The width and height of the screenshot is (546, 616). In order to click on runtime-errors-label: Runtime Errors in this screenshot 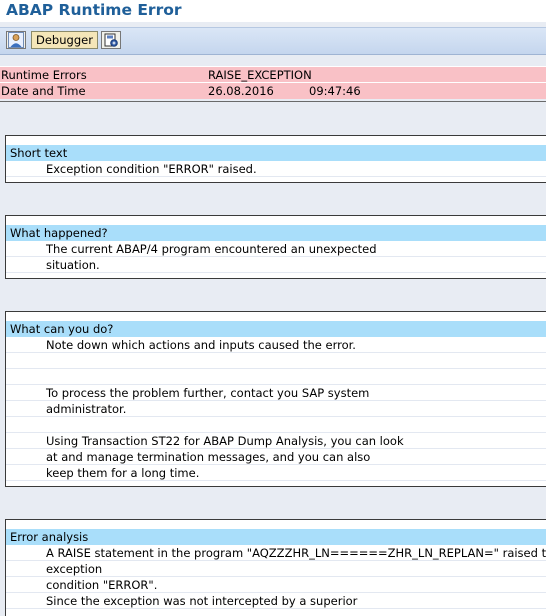, I will do `click(44, 75)`.